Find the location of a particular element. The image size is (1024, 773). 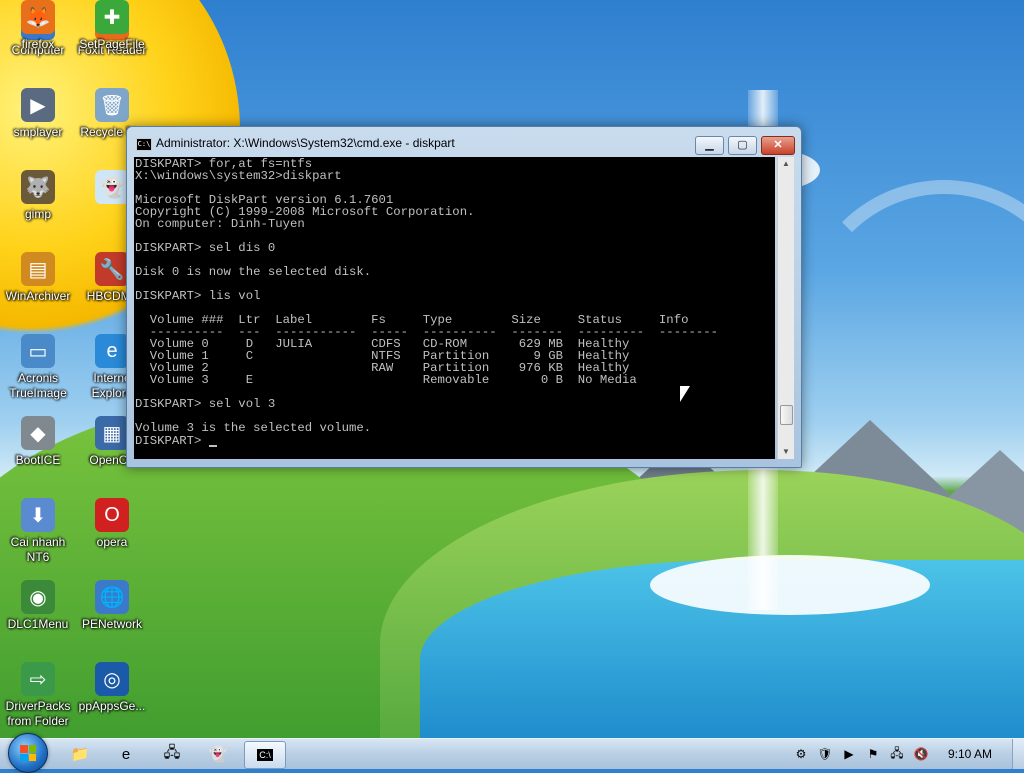

taskbar-internet-explorer-button: e is located at coordinates (126, 754).